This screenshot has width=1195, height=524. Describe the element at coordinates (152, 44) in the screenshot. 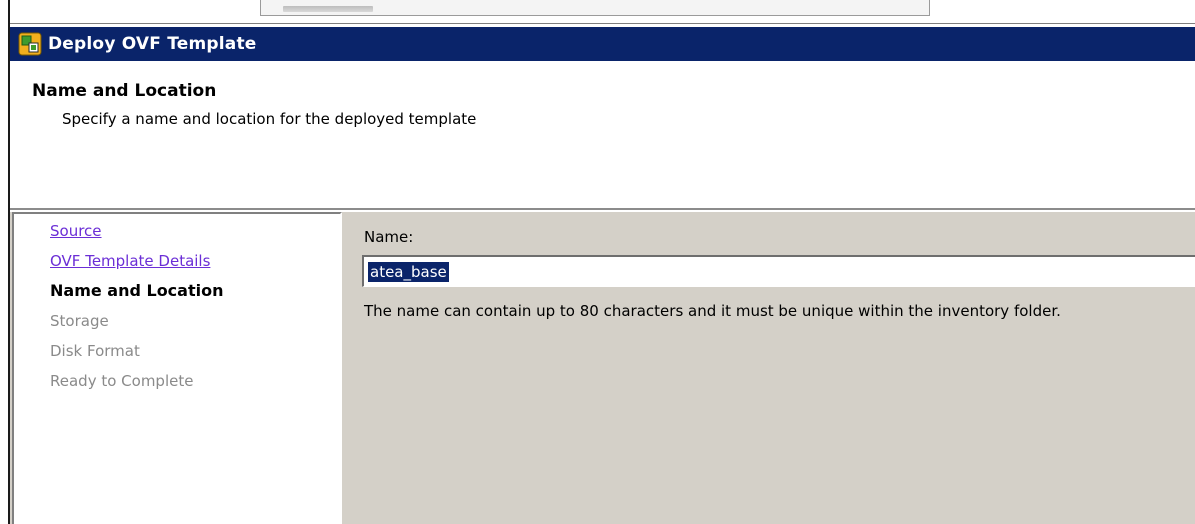

I see `window-title: Deploy OVF Template` at that location.